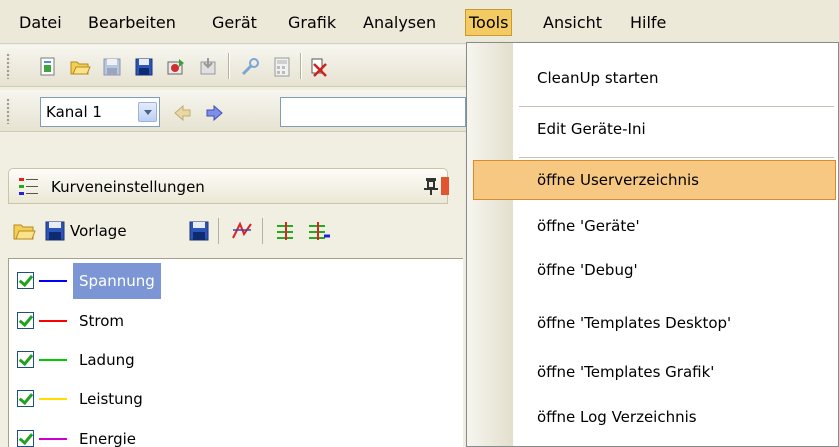 This screenshot has width=839, height=447. Describe the element at coordinates (175, 66) in the screenshot. I see `export-icon` at that location.